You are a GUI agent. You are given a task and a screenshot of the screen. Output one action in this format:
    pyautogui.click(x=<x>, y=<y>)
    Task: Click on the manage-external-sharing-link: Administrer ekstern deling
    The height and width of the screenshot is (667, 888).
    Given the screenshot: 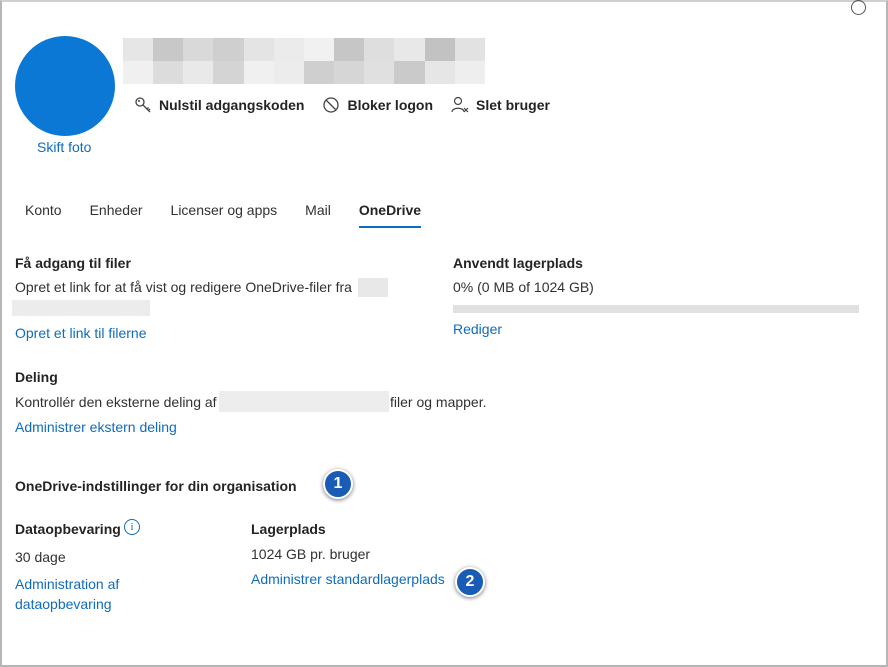 What is the action you would take?
    pyautogui.click(x=96, y=427)
    